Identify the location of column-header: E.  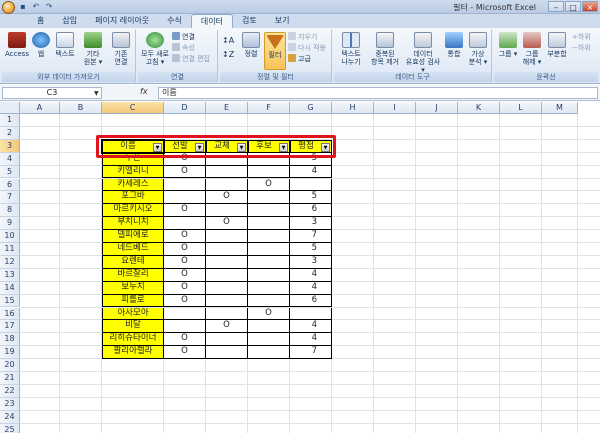
(227, 108).